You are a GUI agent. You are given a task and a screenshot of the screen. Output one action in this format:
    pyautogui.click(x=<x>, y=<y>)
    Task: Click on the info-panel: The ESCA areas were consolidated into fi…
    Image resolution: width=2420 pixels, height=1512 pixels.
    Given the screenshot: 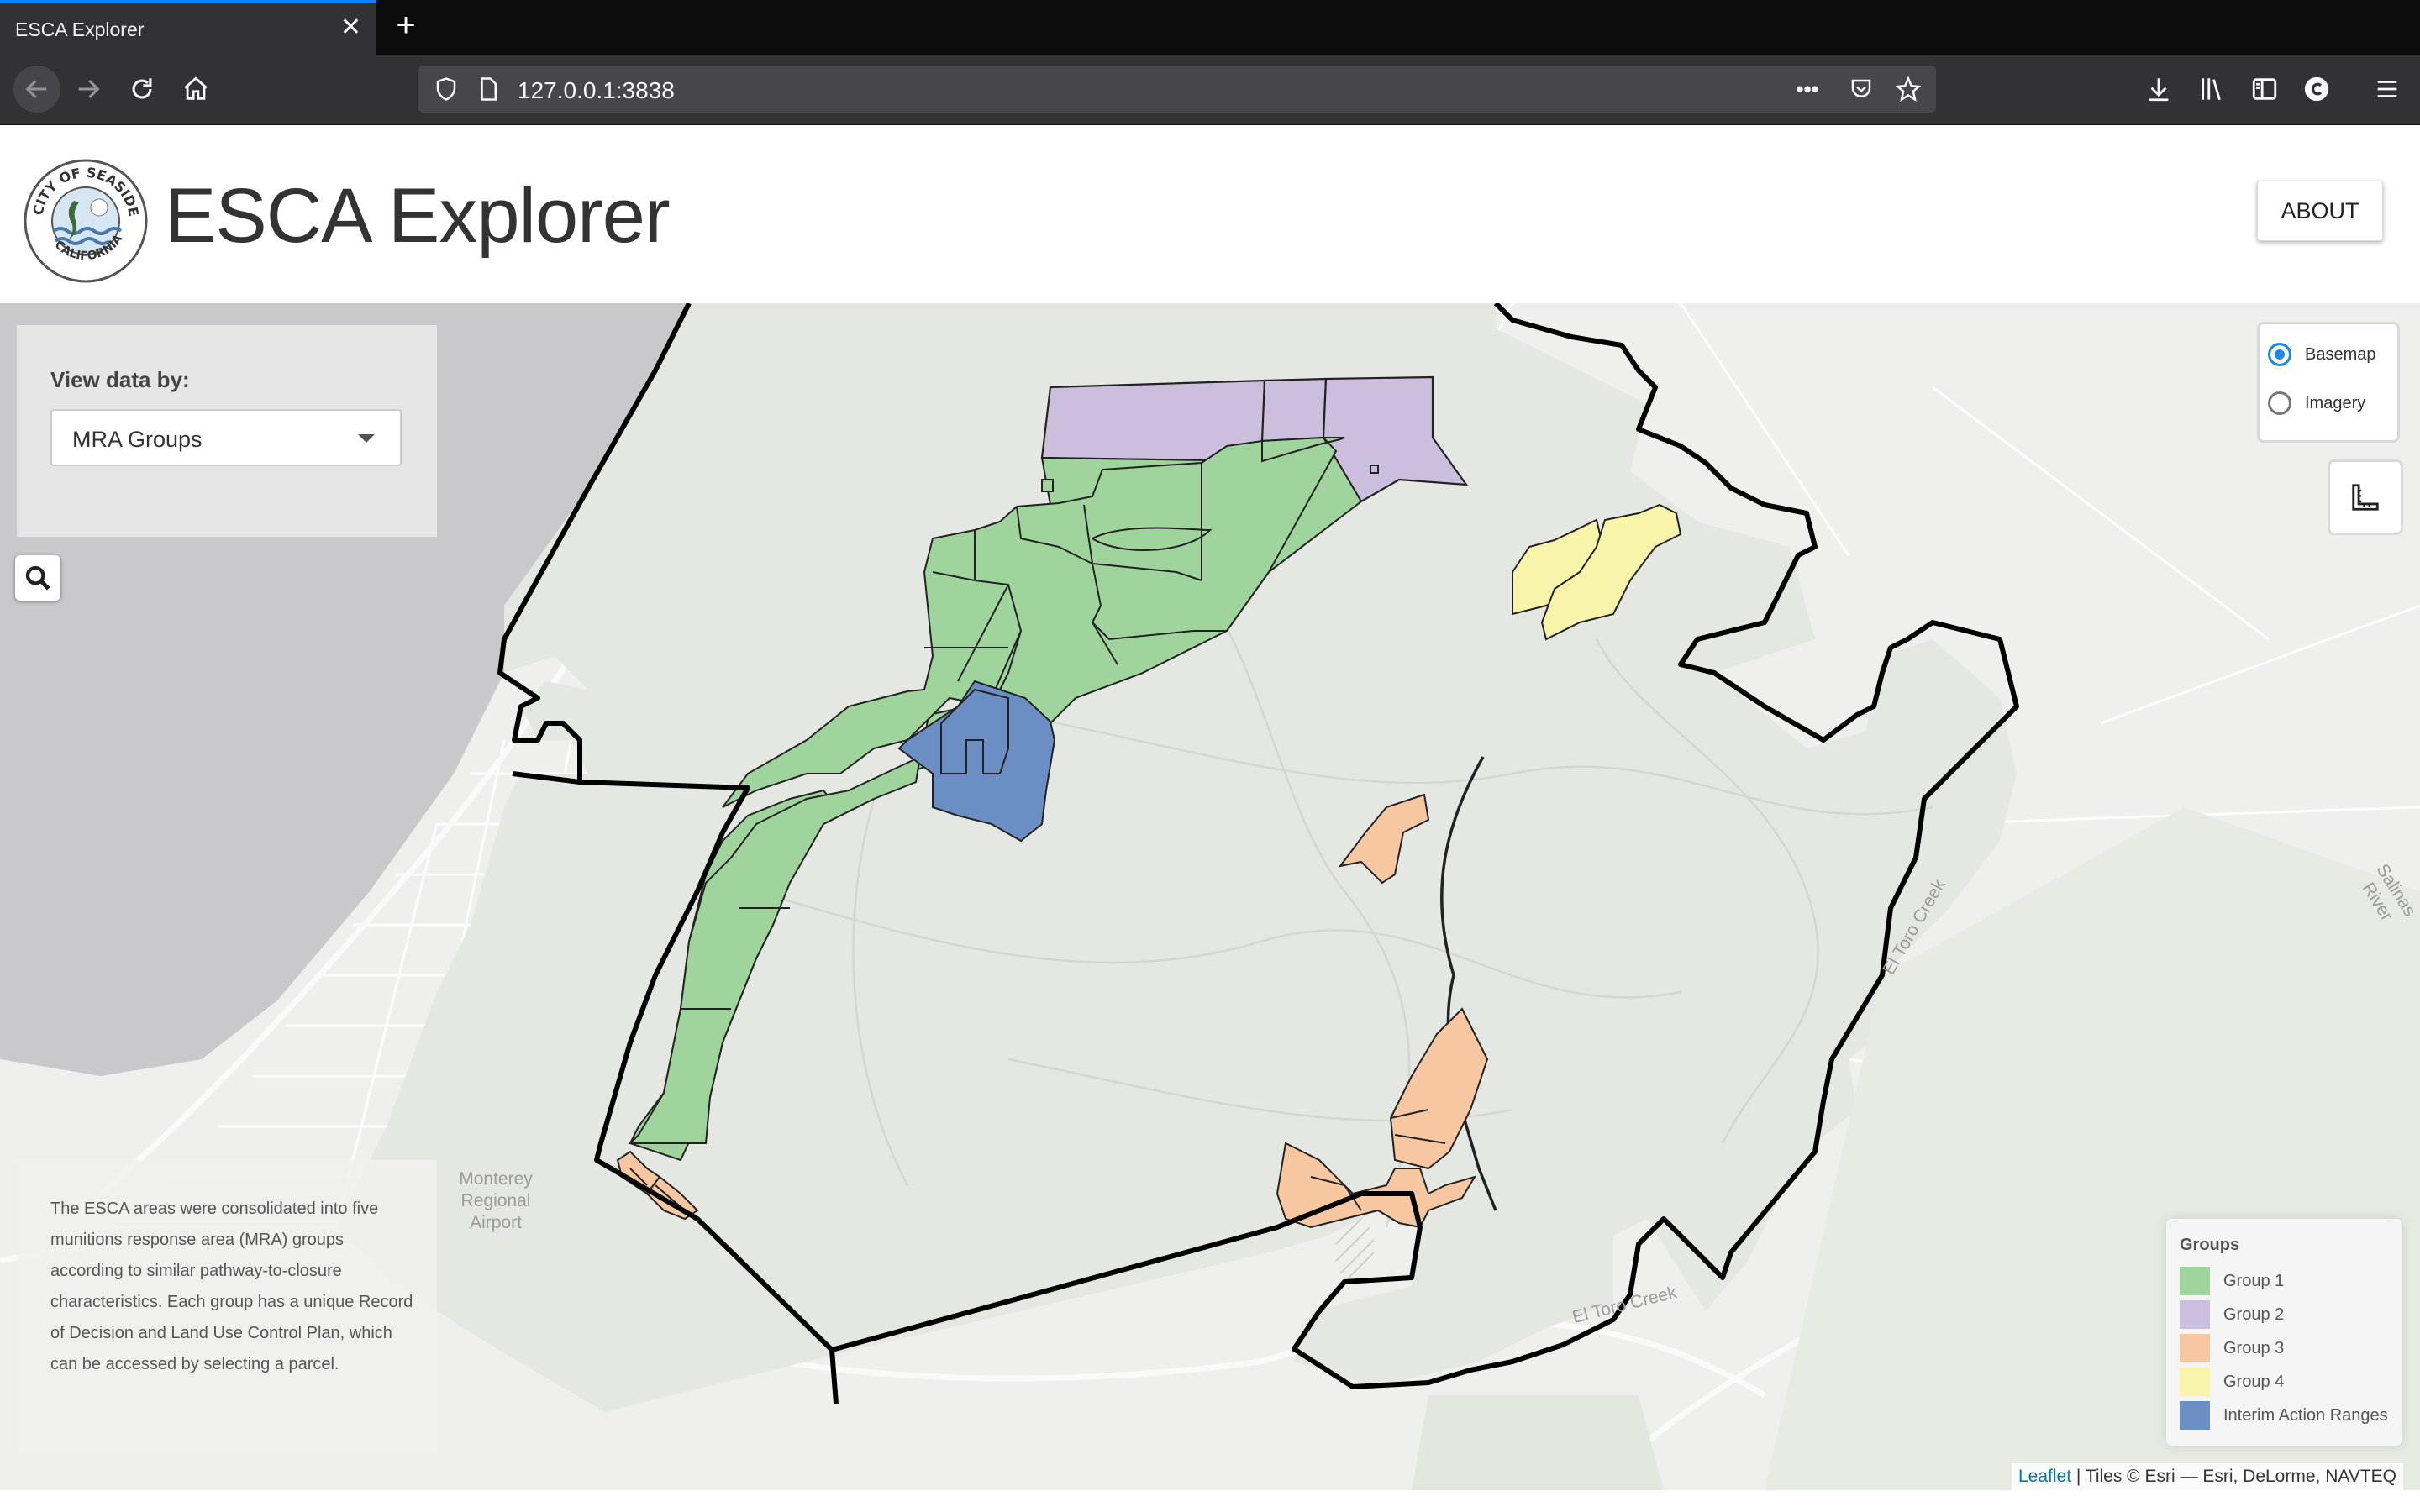 What is the action you would take?
    pyautogui.click(x=227, y=1308)
    